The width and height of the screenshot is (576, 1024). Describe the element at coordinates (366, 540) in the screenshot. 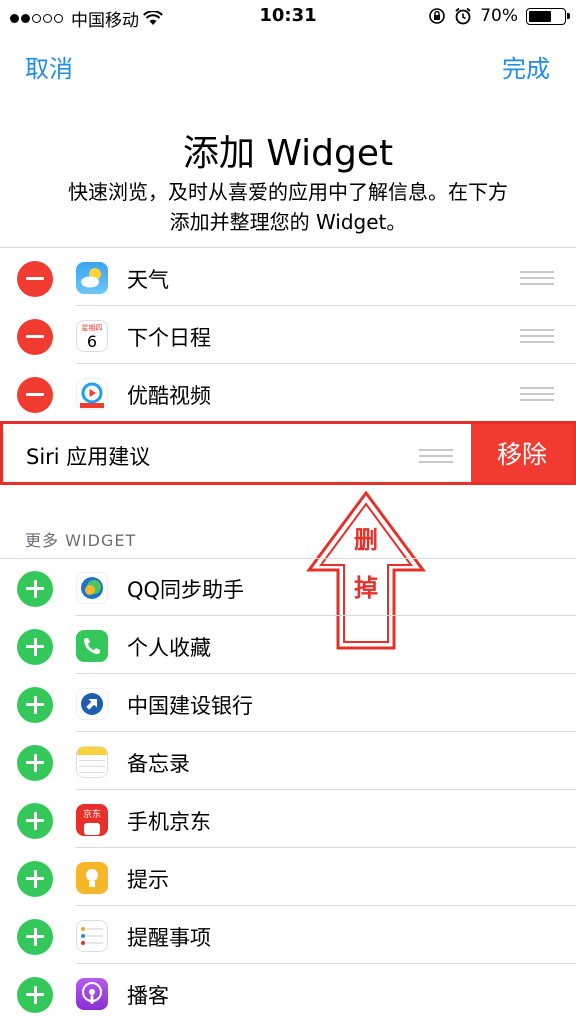

I see `annotation-text-1: 删` at that location.